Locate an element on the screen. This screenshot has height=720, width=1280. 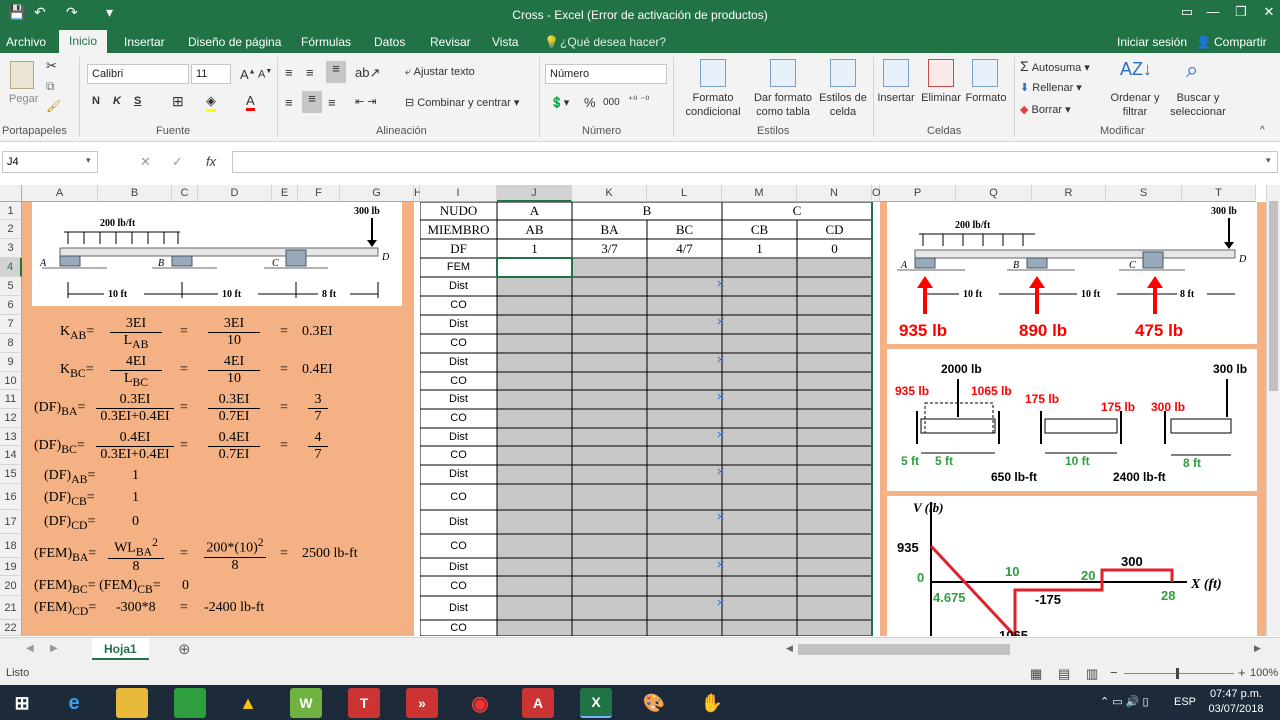
scroll-left-icon: ◀ is located at coordinates (789, 648).